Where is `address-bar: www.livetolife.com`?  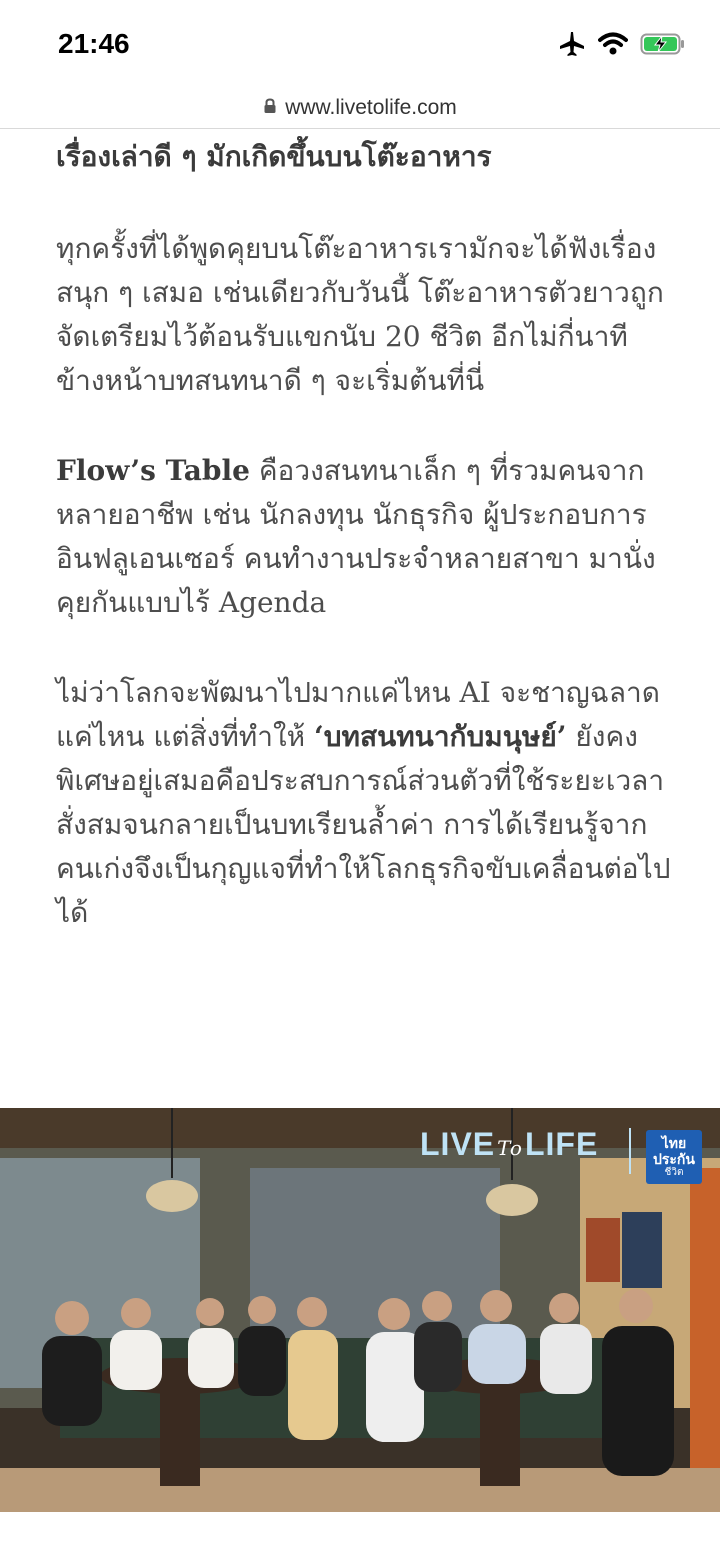
address-bar: www.livetolife.com is located at coordinates (360, 108).